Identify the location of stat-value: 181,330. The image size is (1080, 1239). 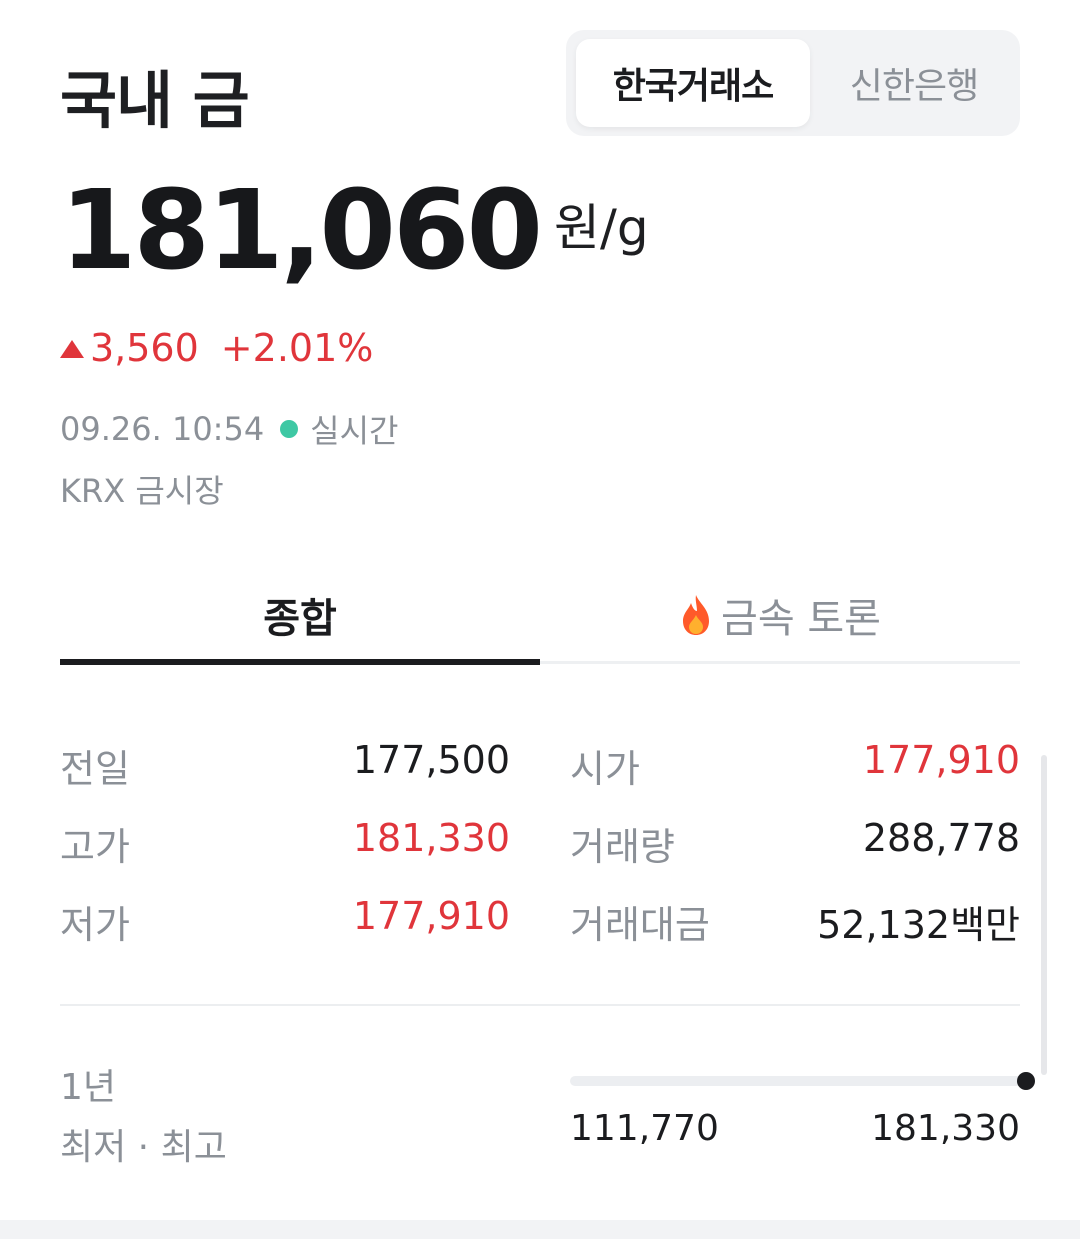
(431, 838).